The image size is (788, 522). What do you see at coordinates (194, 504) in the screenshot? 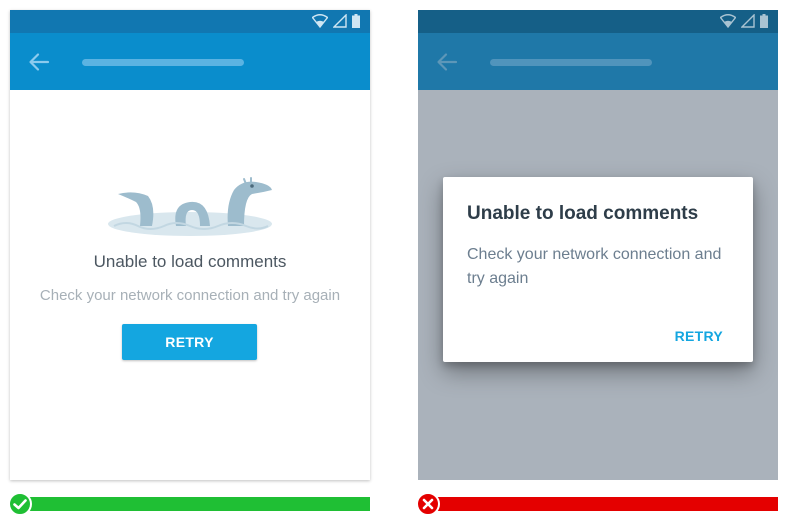
I see `correct-indicator-bar` at bounding box center [194, 504].